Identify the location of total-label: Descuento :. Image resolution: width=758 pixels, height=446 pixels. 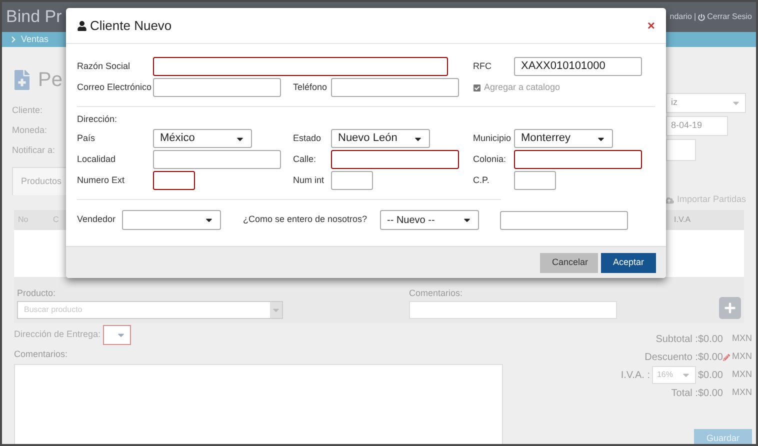
(671, 357).